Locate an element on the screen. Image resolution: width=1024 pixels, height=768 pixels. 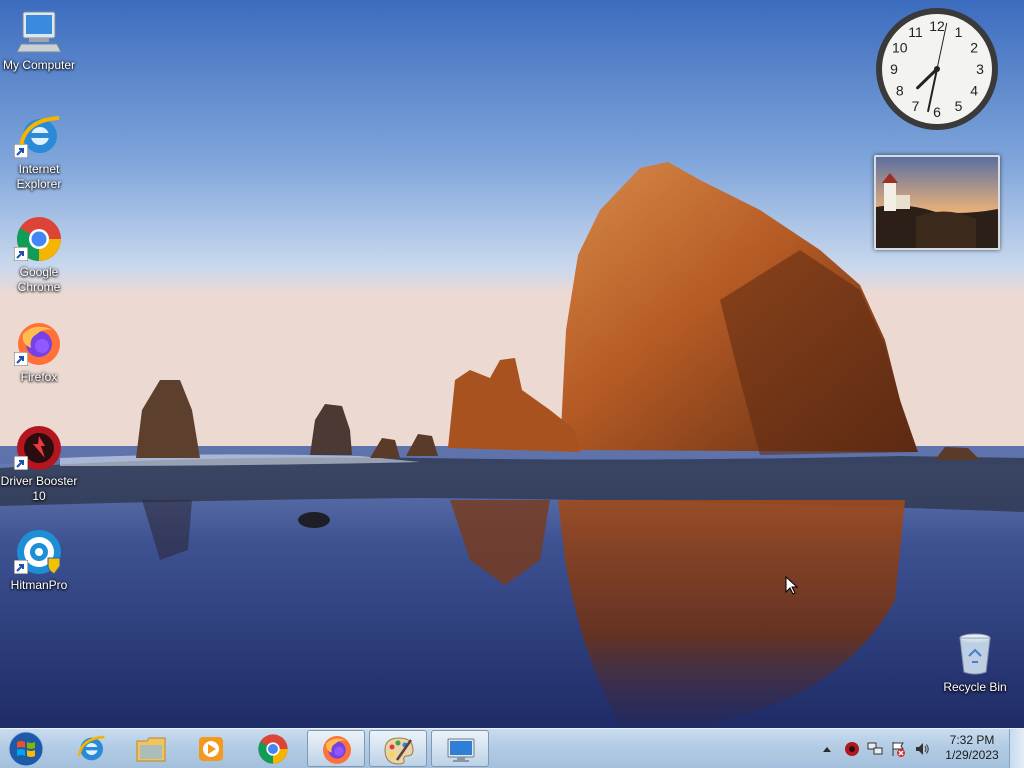
taskbar-remote-desktop is located at coordinates (460, 748).